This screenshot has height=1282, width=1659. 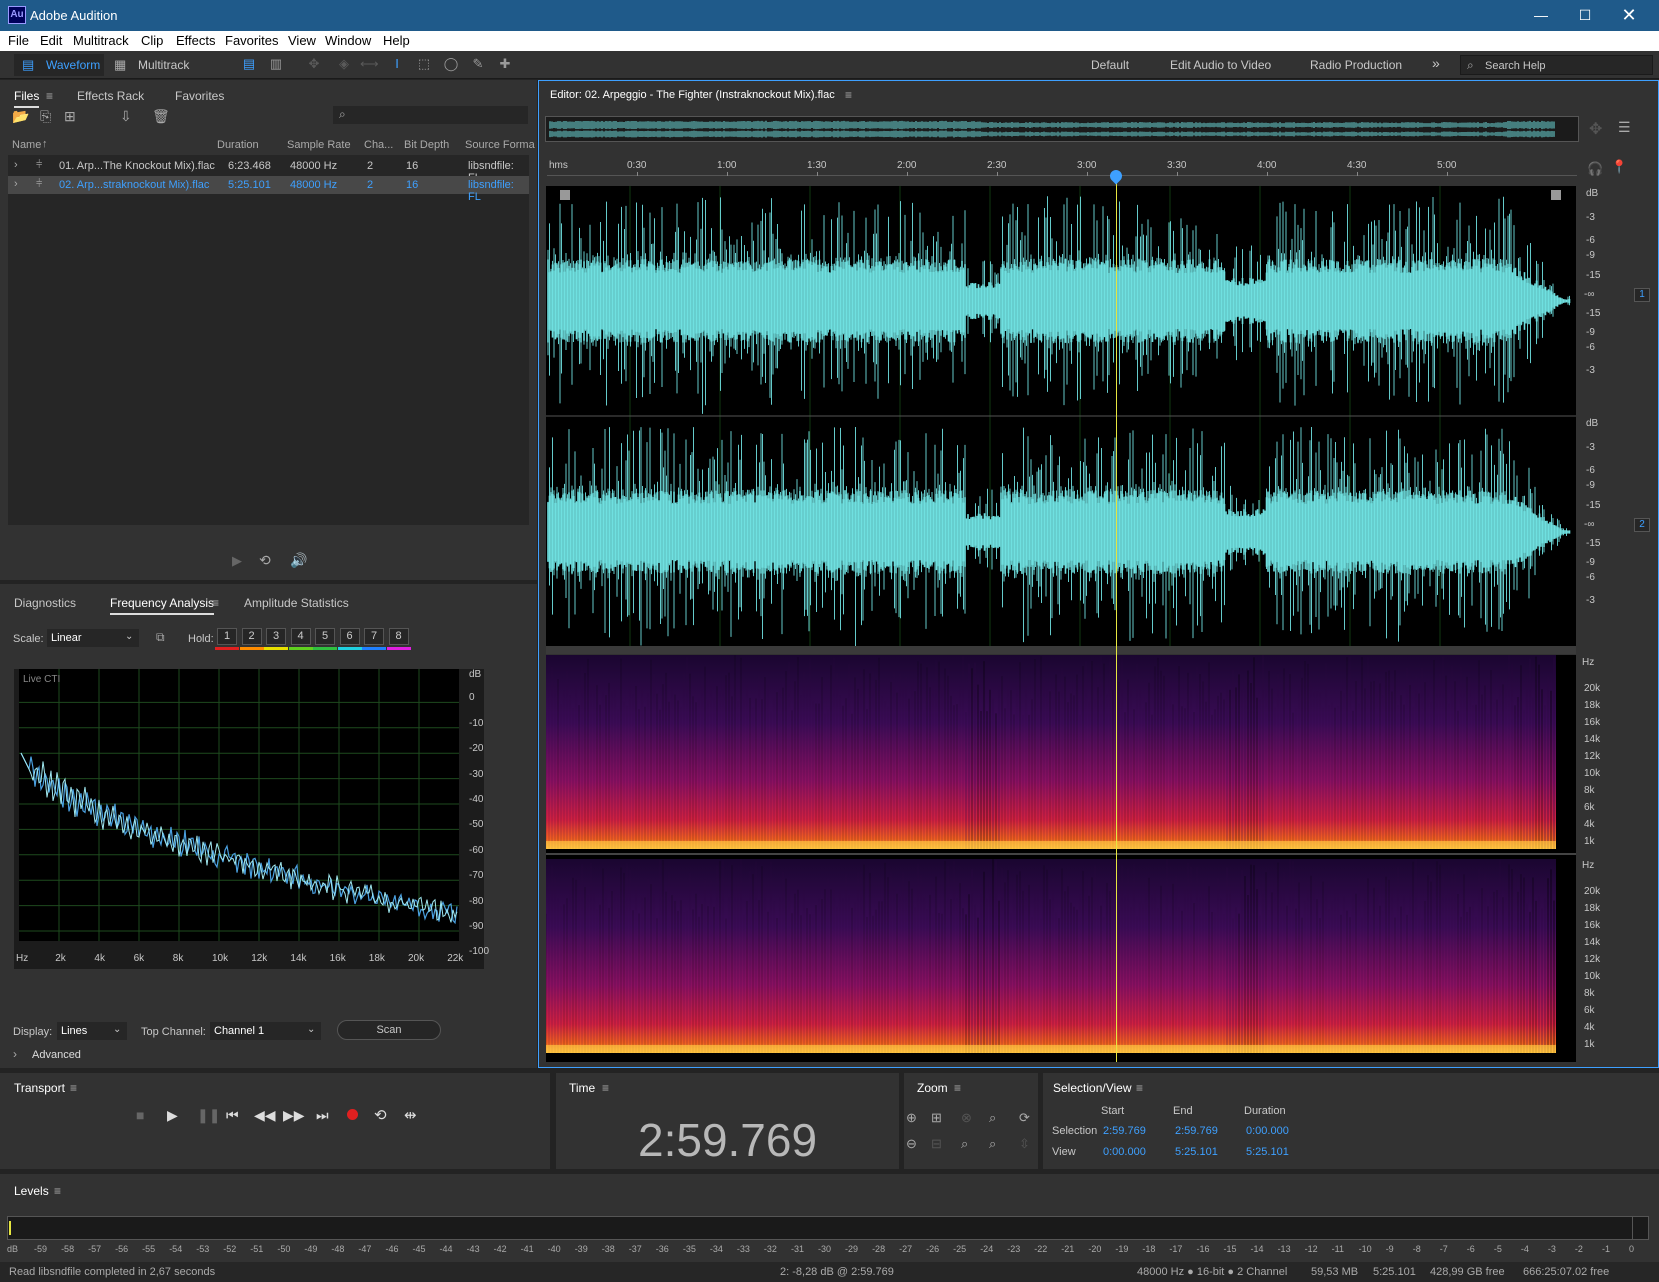 What do you see at coordinates (276, 636) in the screenshot?
I see `hold-button-3: 3` at bounding box center [276, 636].